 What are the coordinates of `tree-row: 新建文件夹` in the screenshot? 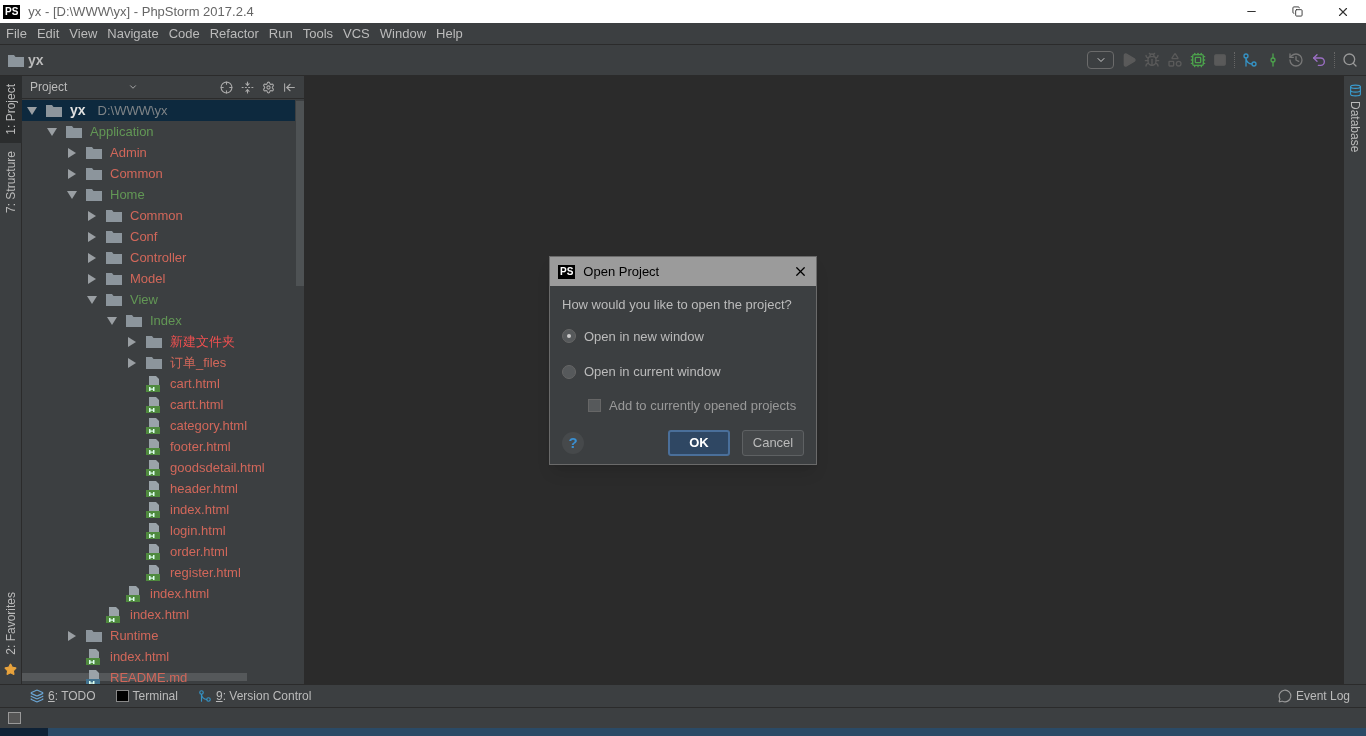 It's located at (158, 341).